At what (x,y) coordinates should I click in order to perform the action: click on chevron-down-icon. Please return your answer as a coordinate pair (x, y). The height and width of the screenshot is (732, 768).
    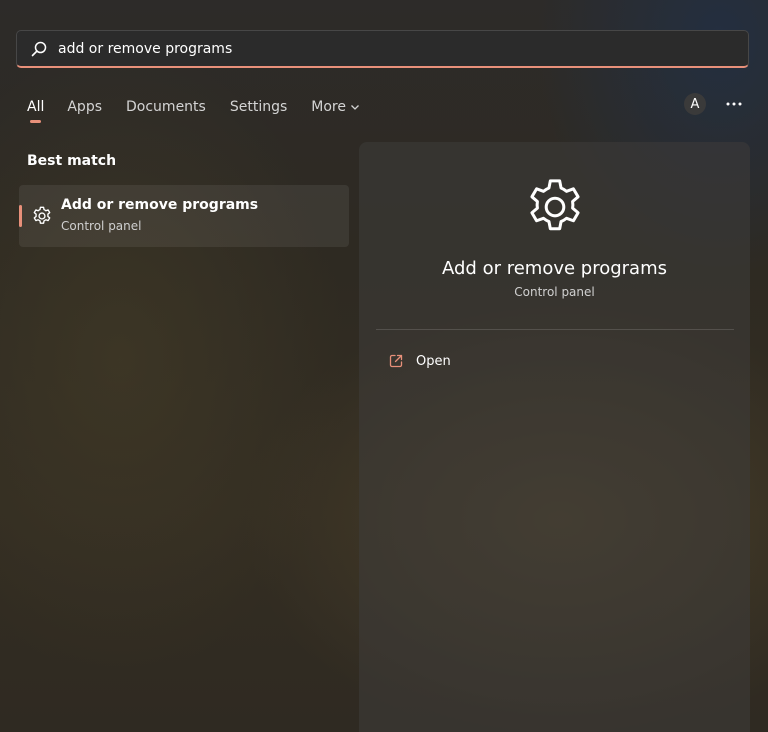
    Looking at the image, I should click on (355, 107).